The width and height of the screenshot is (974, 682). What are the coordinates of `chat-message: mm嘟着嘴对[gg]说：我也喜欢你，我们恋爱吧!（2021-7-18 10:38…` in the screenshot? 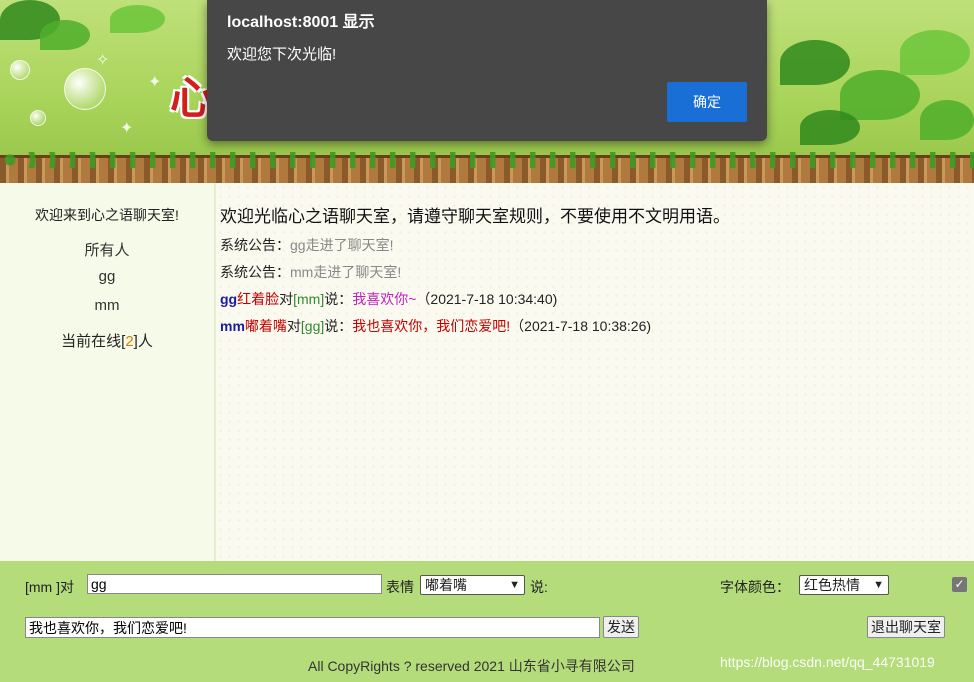 It's located at (435, 326).